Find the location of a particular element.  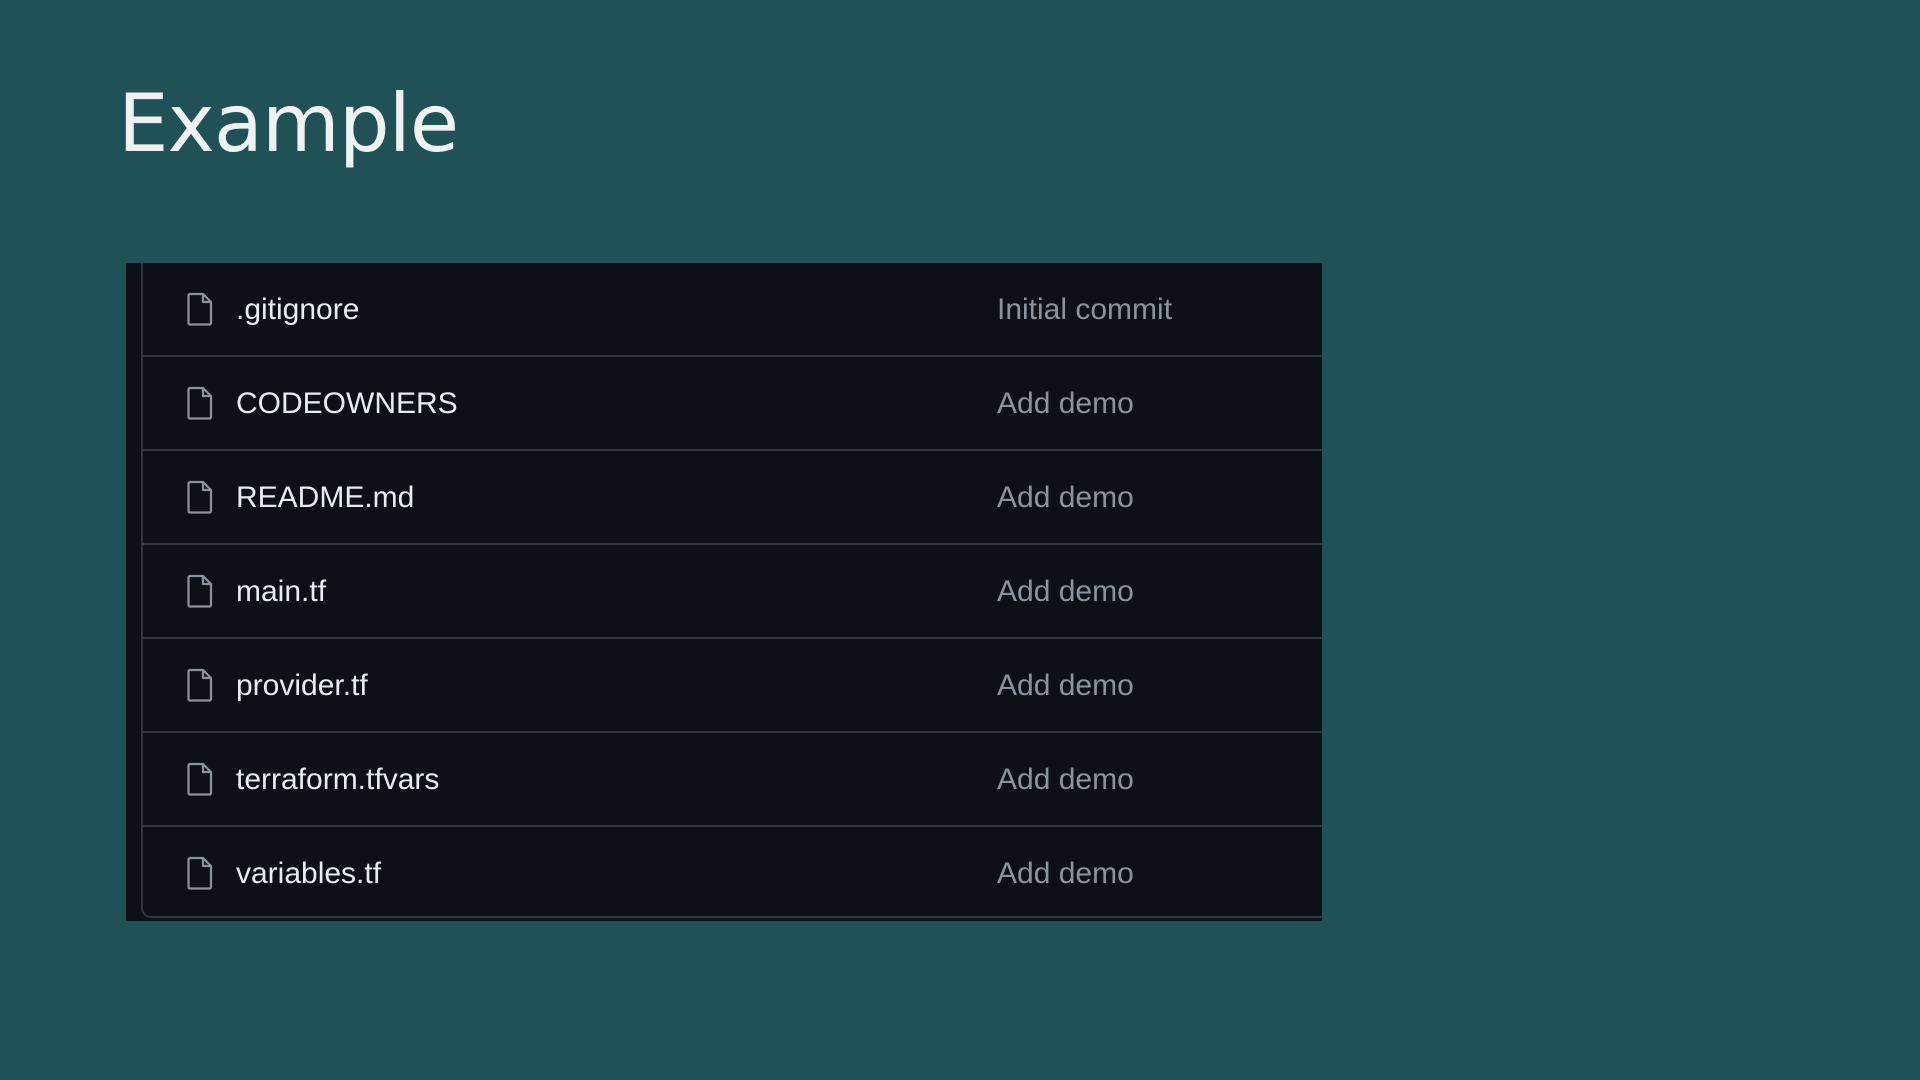

file-name-link: .gitignore is located at coordinates (297, 310).